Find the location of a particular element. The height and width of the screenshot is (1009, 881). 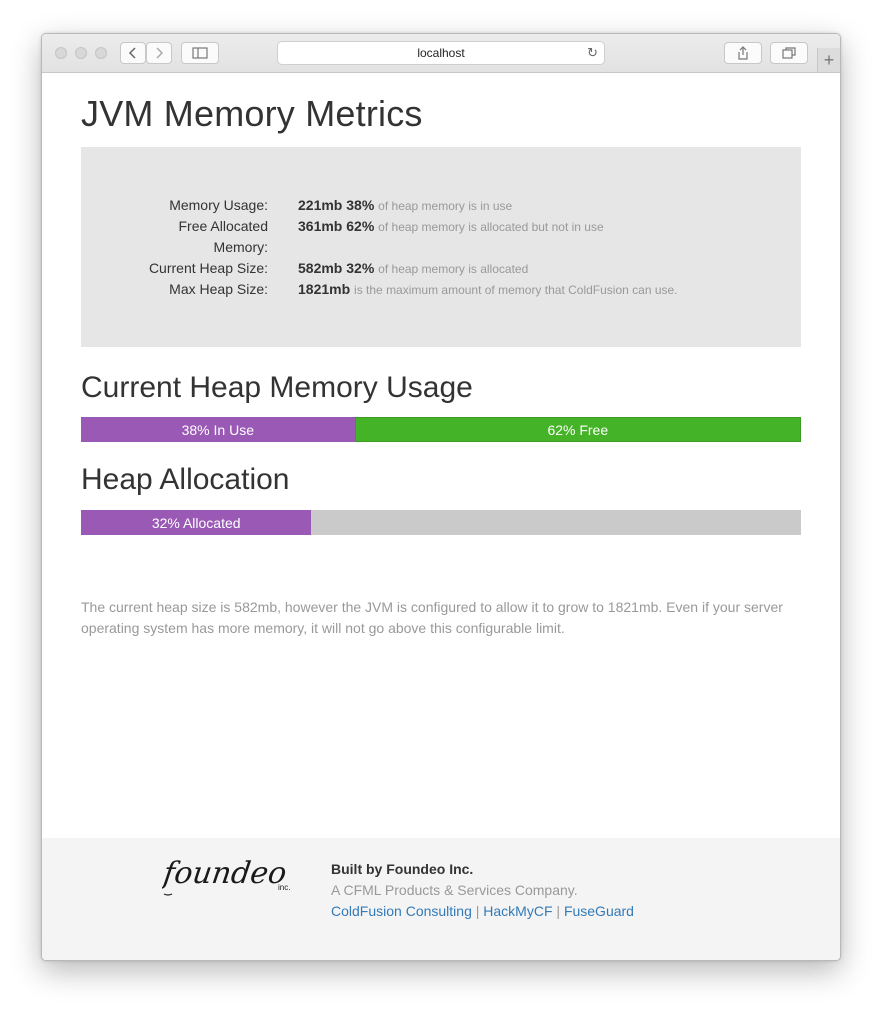

heap-used-segment: 38% In Use is located at coordinates (218, 429).